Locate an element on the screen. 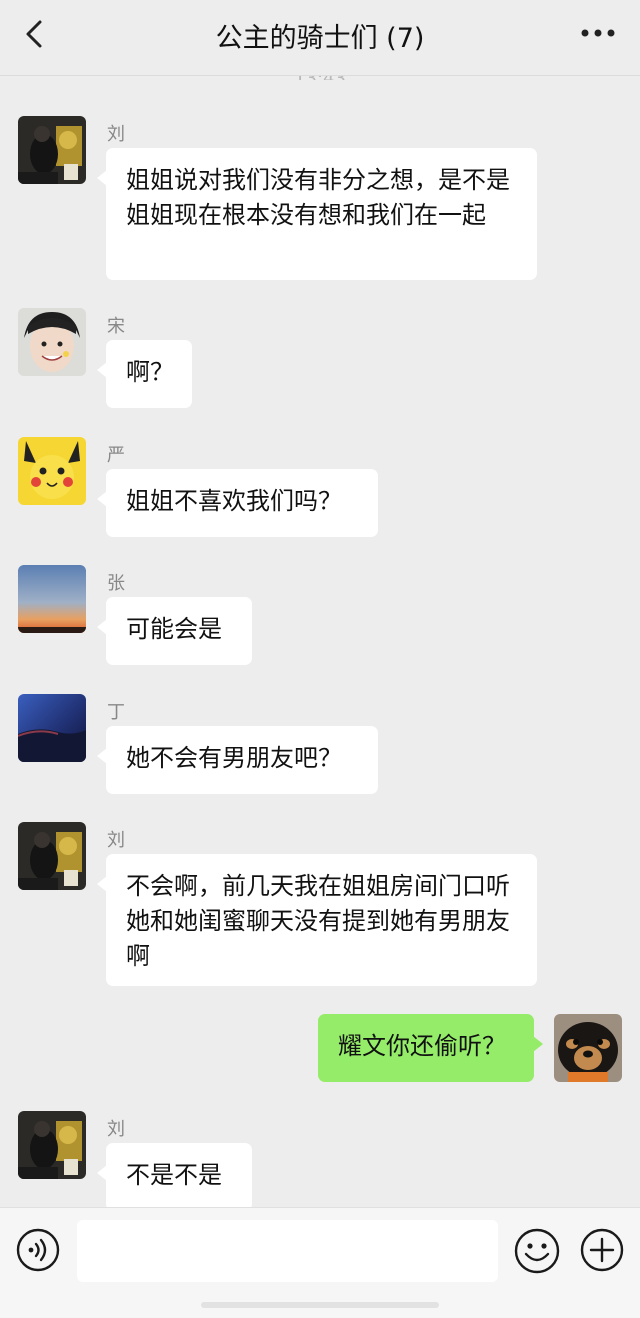 The width and height of the screenshot is (640, 1318). message-input is located at coordinates (287, 1251).